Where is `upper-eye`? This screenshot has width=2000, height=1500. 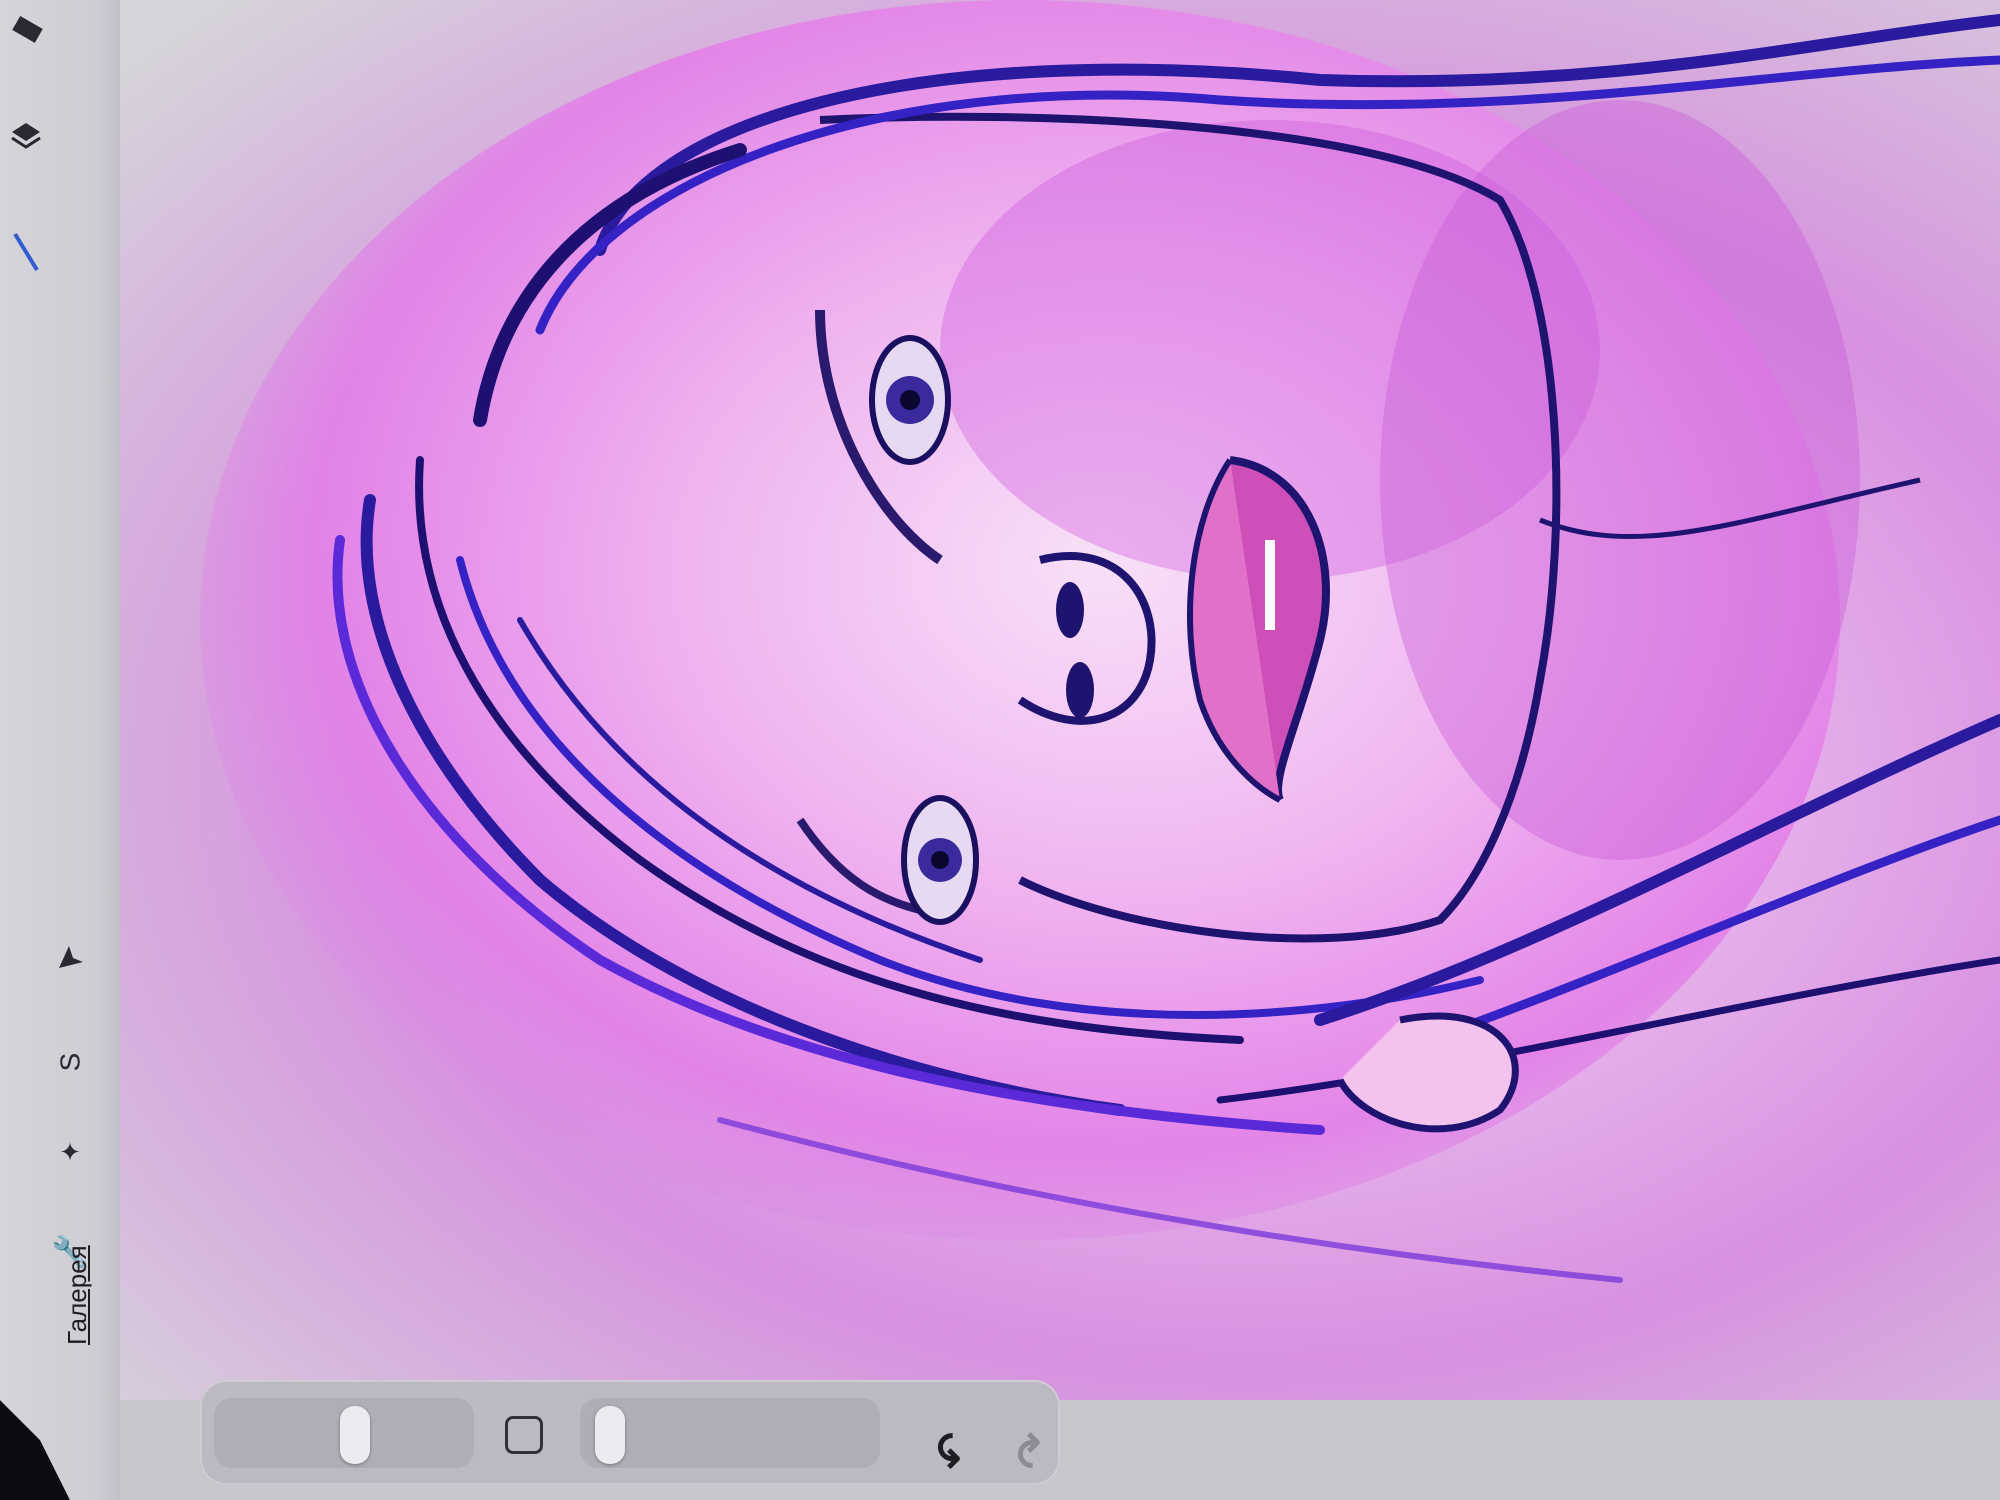
upper-eye is located at coordinates (910, 400).